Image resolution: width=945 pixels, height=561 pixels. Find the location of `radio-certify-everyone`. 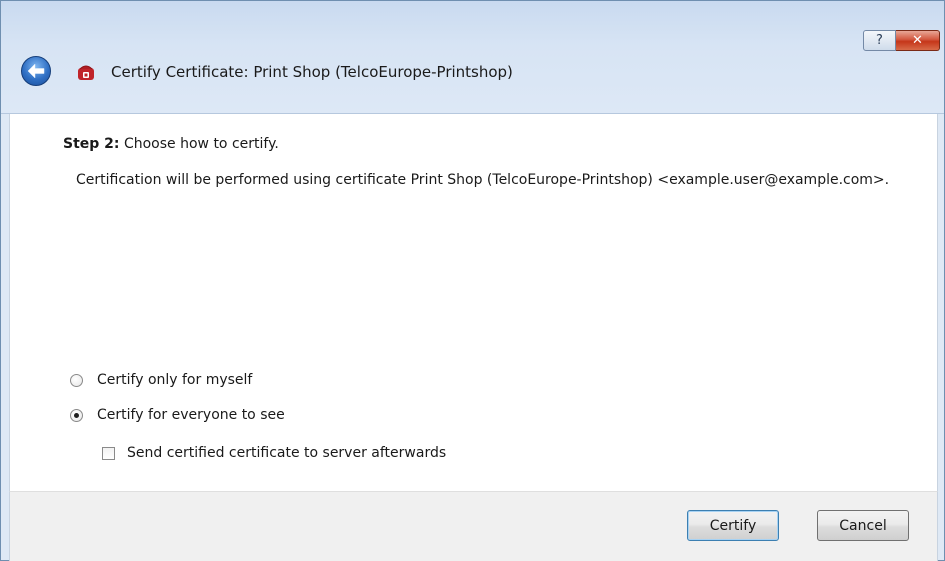

radio-certify-everyone is located at coordinates (76, 415).